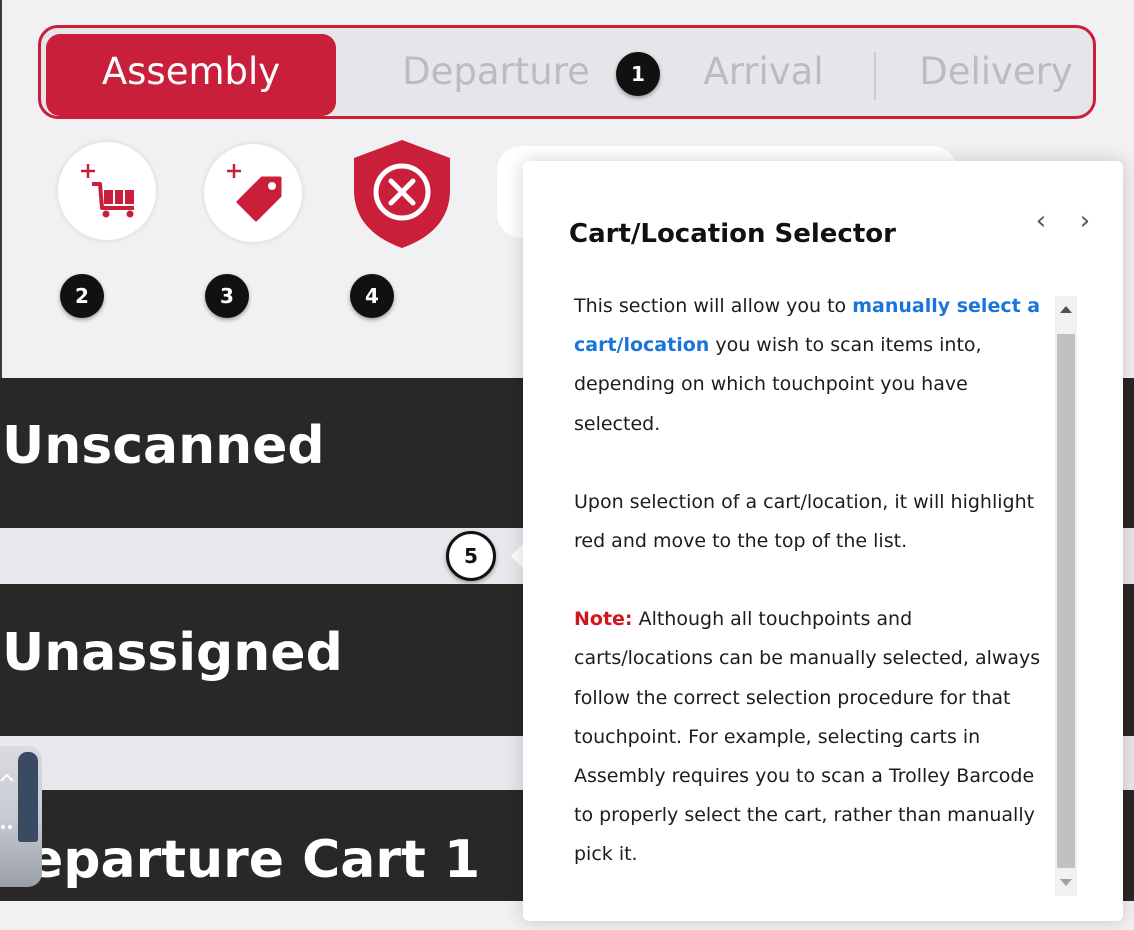  I want to click on thumbnail-figure, so click(28, 797).